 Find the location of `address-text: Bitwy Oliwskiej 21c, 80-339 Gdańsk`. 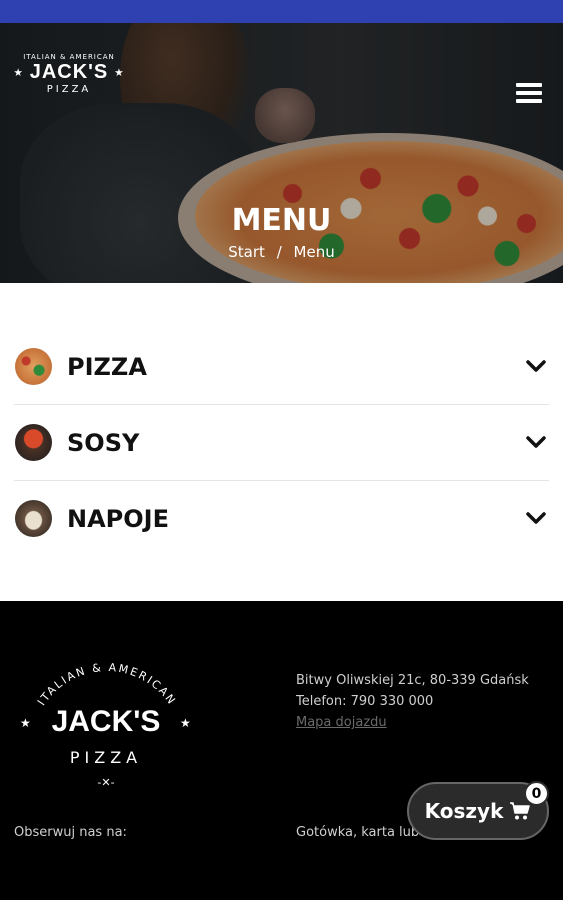

address-text: Bitwy Oliwskiej 21c, 80-339 Gdańsk is located at coordinates (412, 680).